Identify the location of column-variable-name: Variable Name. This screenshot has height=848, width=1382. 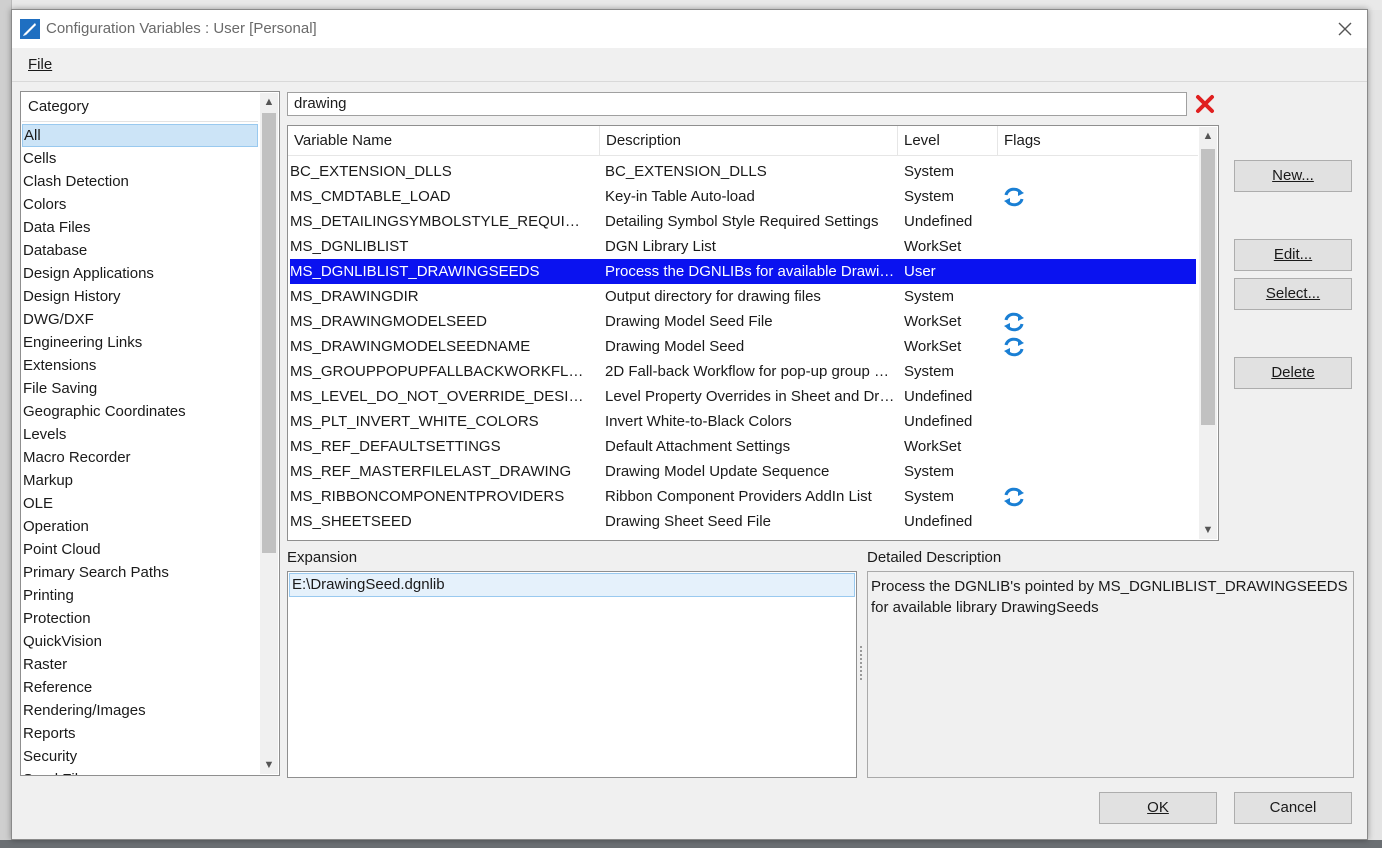
(444, 141).